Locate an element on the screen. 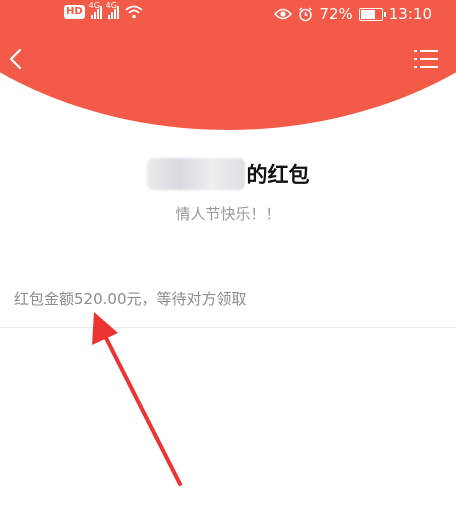 Image resolution: width=456 pixels, height=507 pixels. red-packet-title: 的红包 is located at coordinates (228, 176).